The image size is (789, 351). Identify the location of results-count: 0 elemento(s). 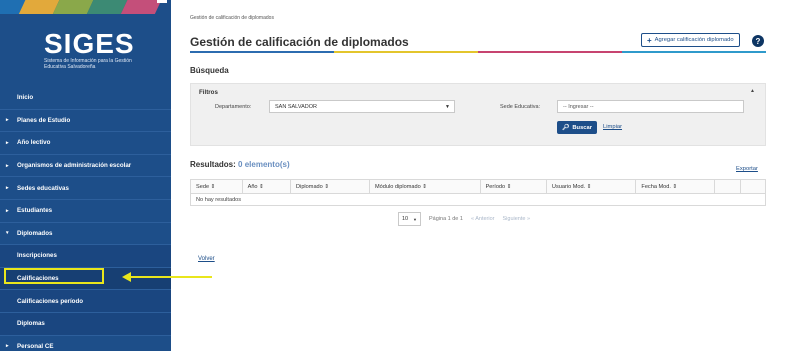
(264, 164).